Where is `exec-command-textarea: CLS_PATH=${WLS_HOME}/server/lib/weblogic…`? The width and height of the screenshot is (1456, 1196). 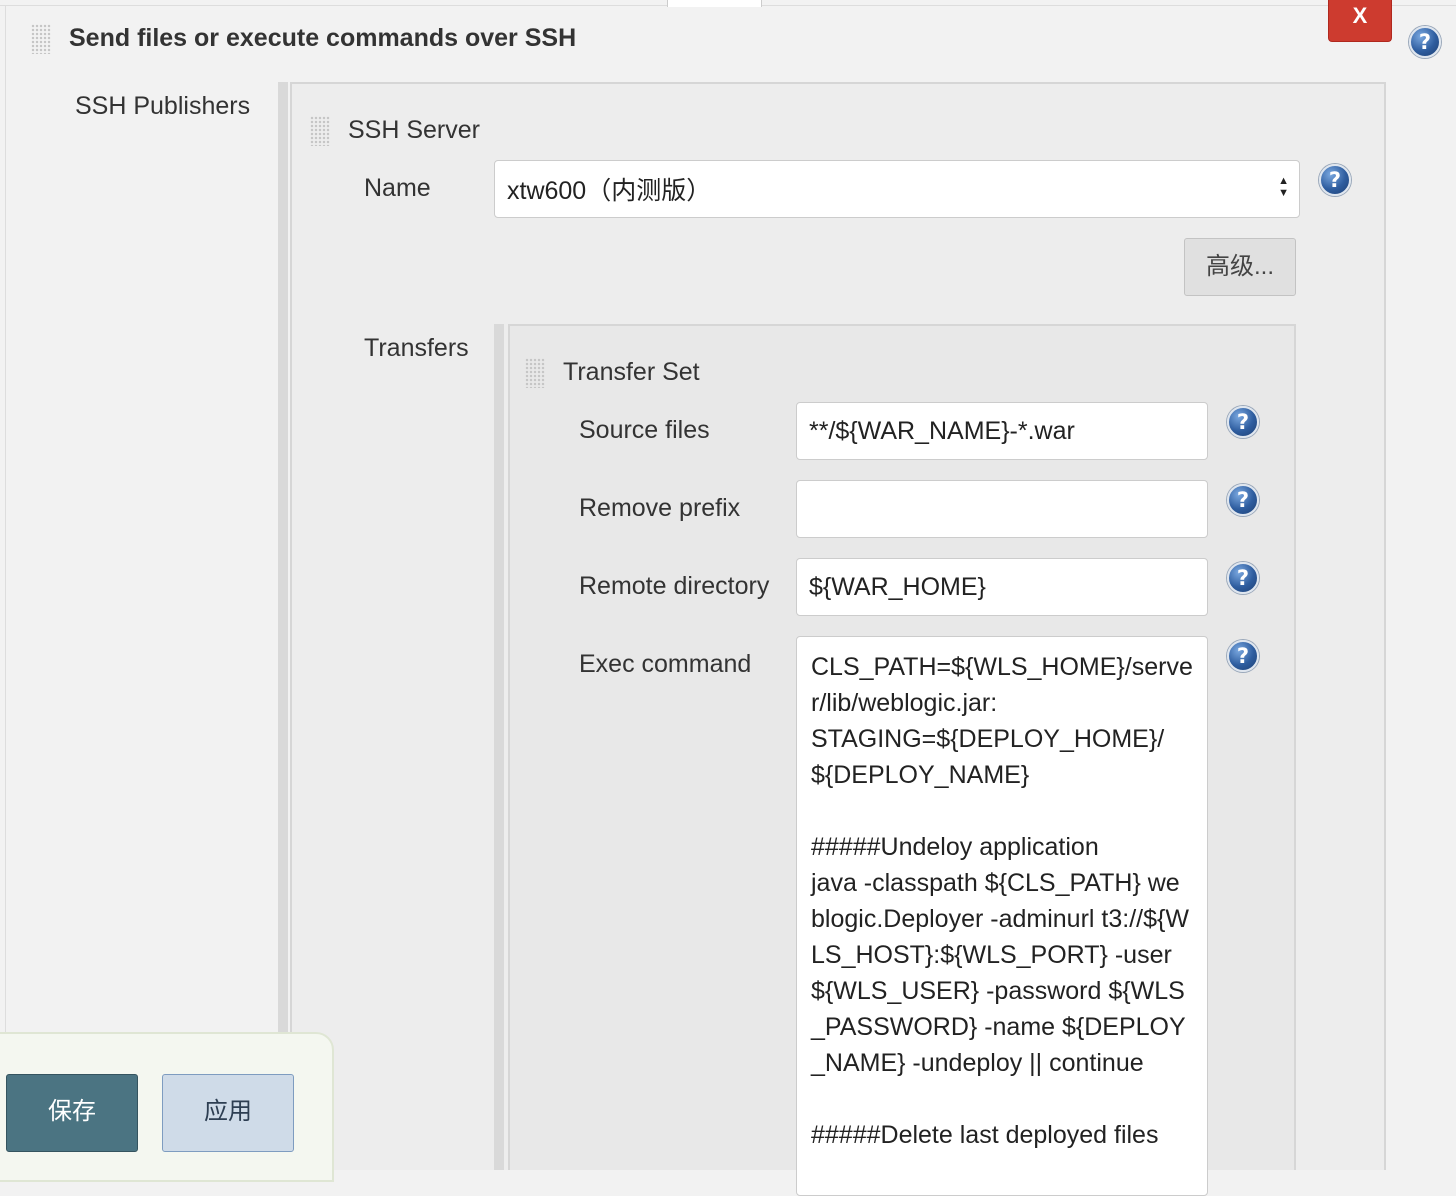 exec-command-textarea: CLS_PATH=${WLS_HOME}/server/lib/weblogic… is located at coordinates (1002, 916).